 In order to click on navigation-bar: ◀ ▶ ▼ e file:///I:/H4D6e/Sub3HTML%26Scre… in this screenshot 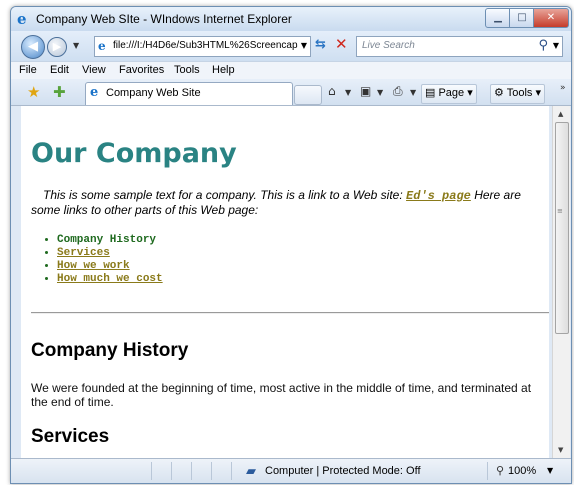, I will do `click(291, 46)`.